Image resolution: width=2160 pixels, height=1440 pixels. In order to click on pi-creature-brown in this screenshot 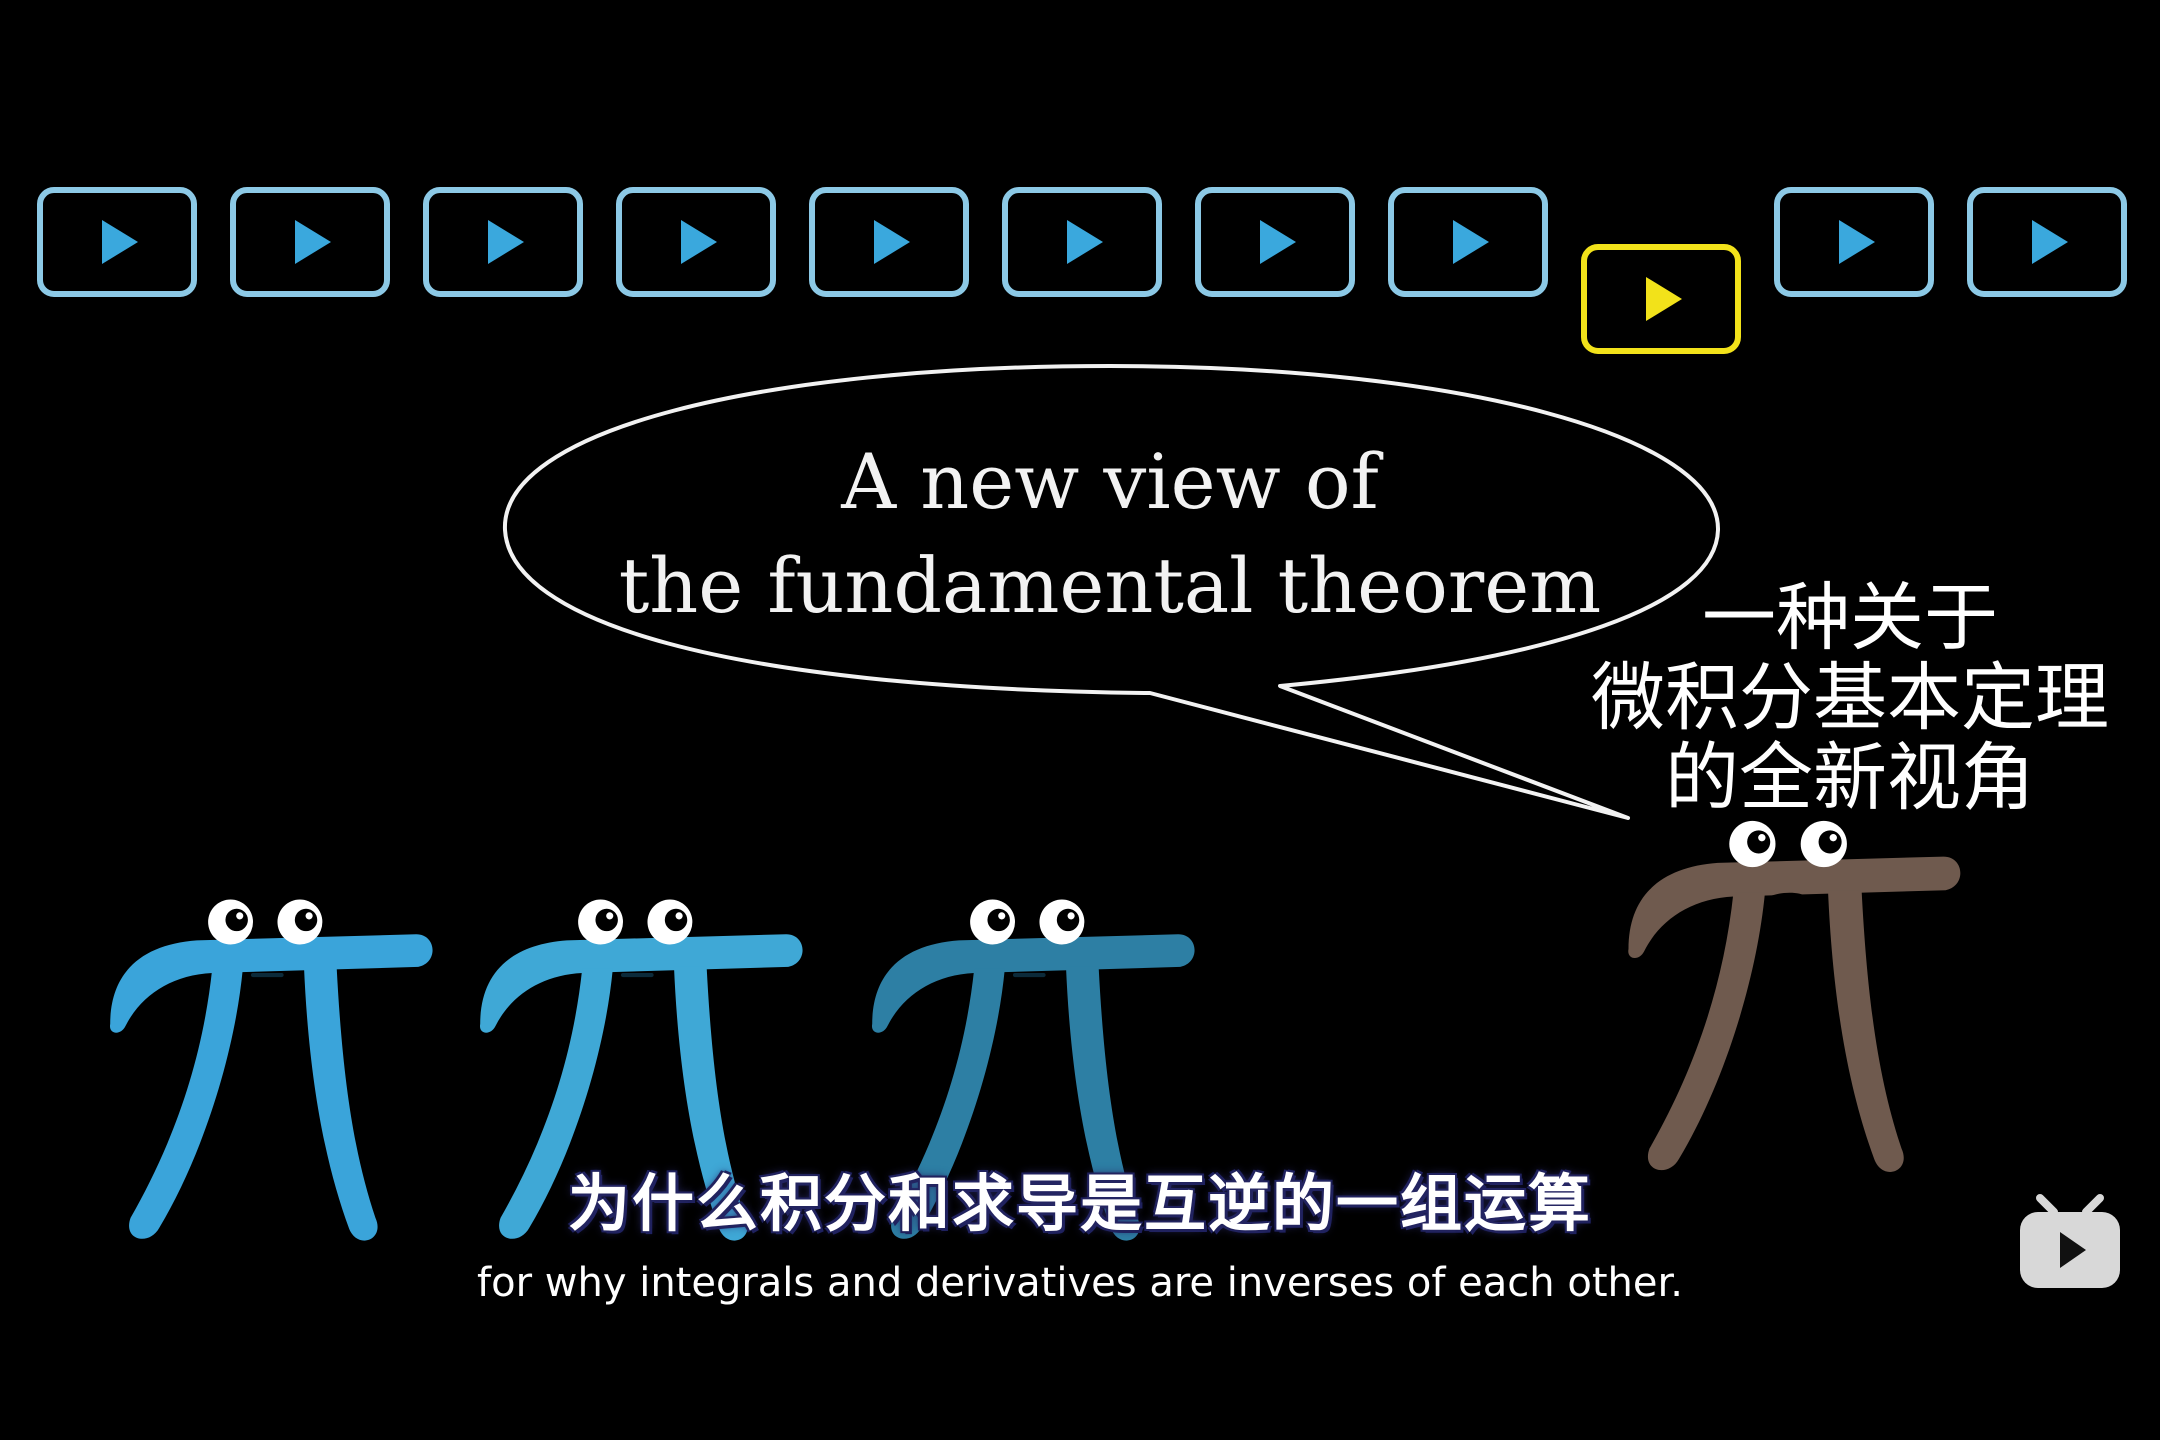, I will do `click(1794, 996)`.